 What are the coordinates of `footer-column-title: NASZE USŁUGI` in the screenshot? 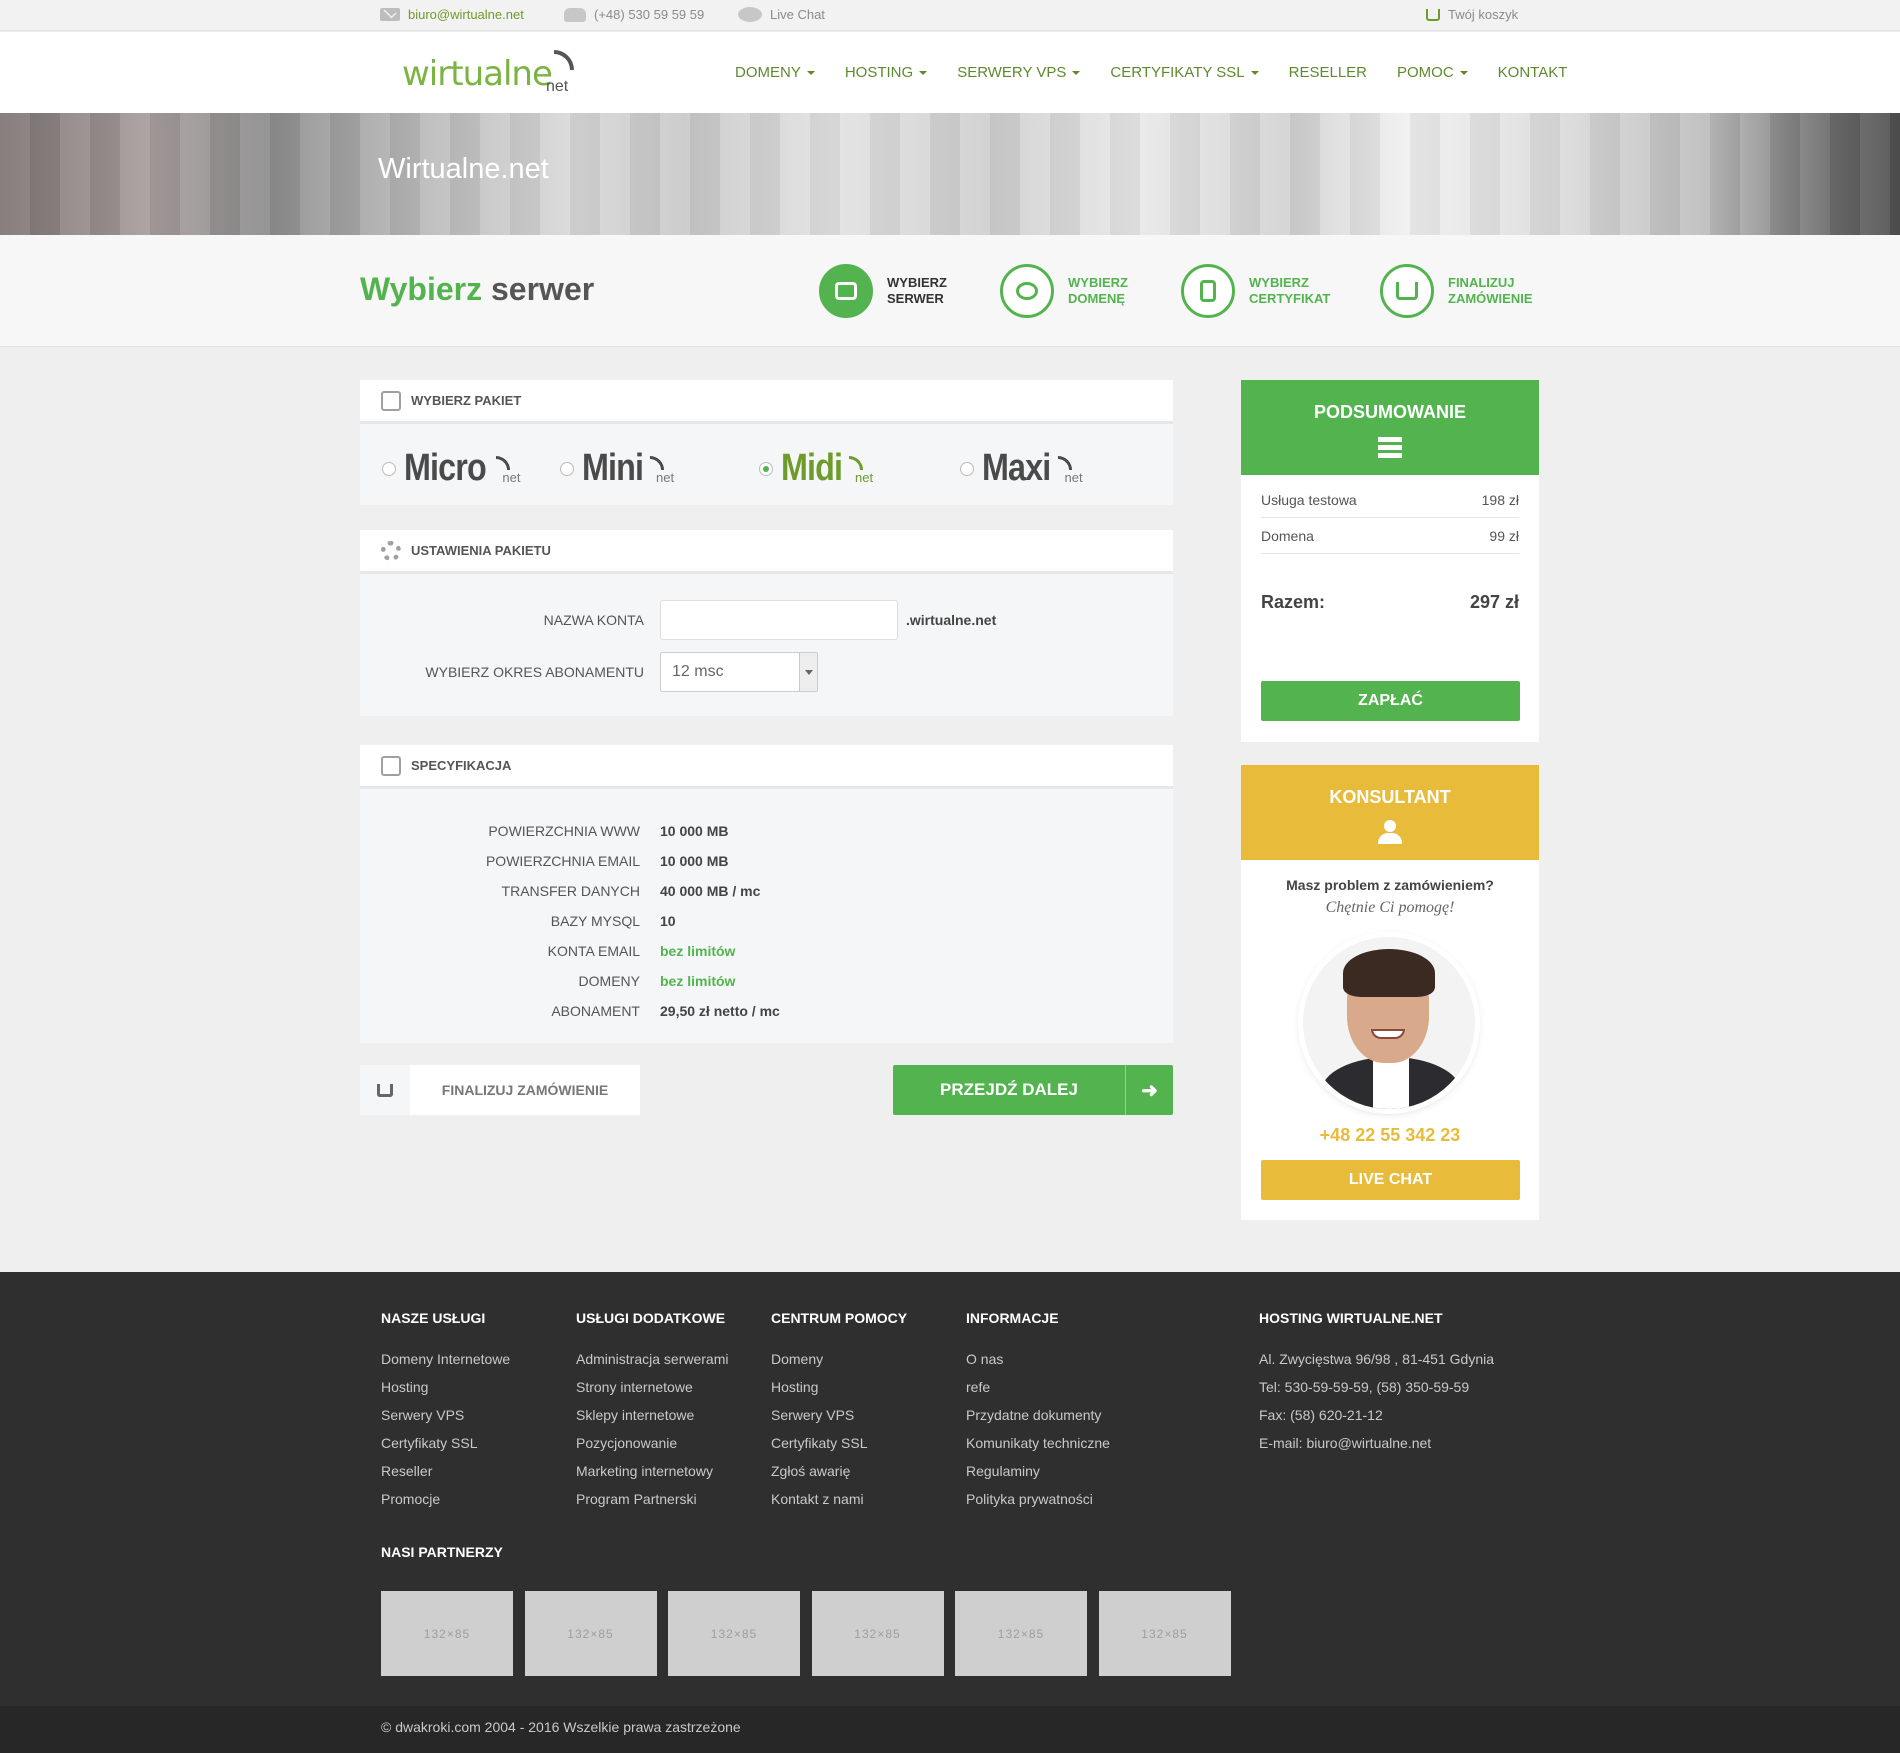 It's located at (433, 1318).